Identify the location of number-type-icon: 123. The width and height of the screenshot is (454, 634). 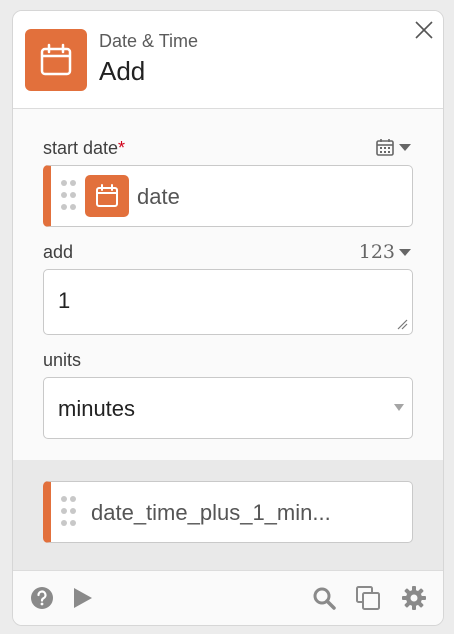
(376, 252).